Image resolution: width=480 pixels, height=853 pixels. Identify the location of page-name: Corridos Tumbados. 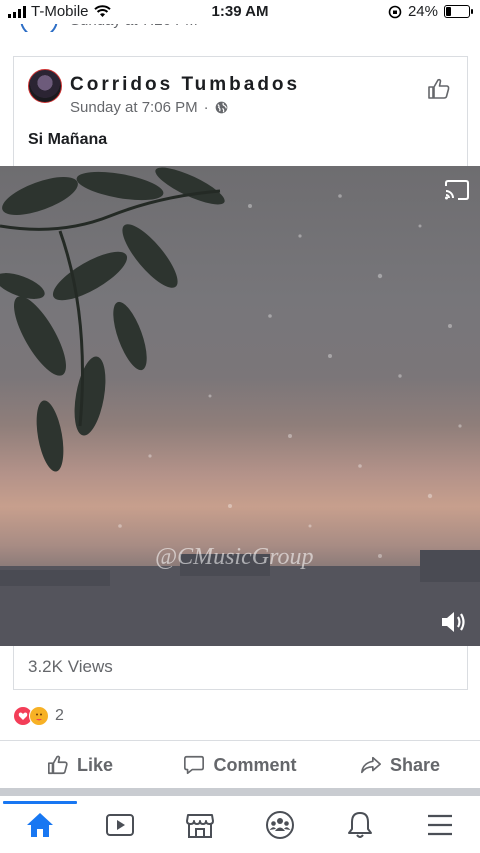
(185, 85).